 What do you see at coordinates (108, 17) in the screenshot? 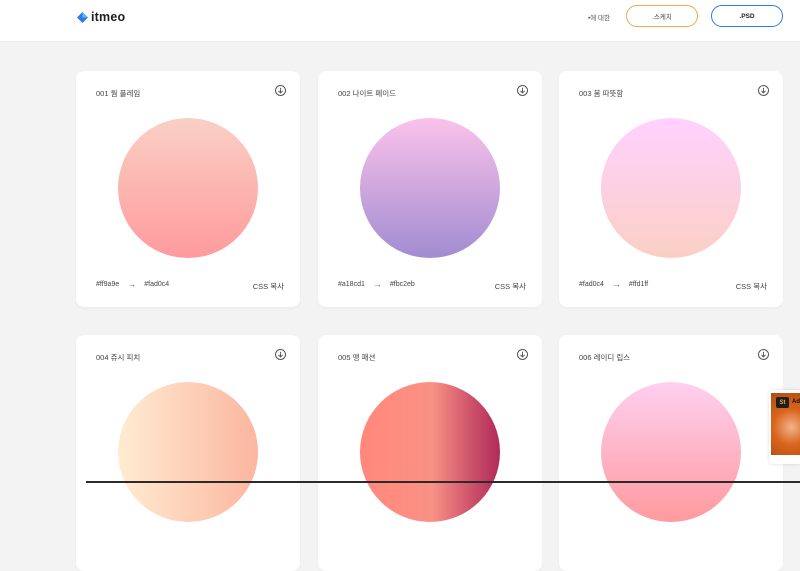
I see `logo-text: itmeo` at bounding box center [108, 17].